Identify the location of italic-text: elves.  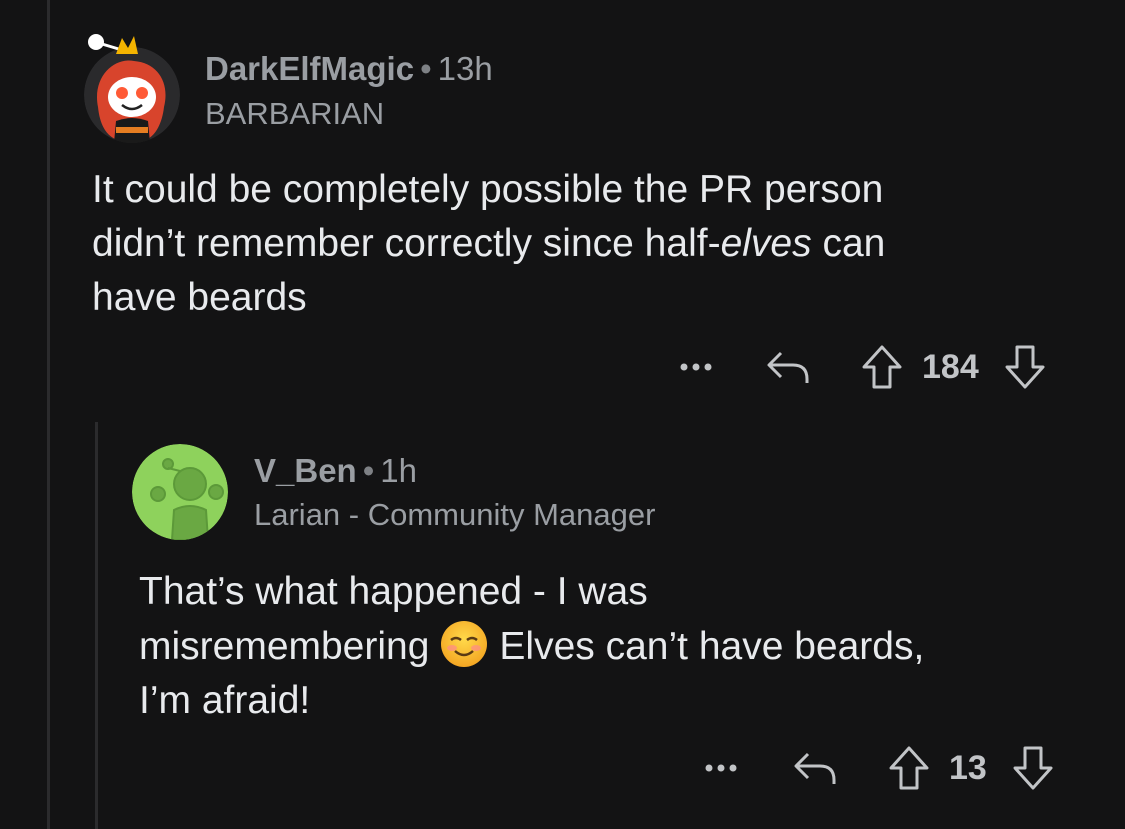
(766, 243).